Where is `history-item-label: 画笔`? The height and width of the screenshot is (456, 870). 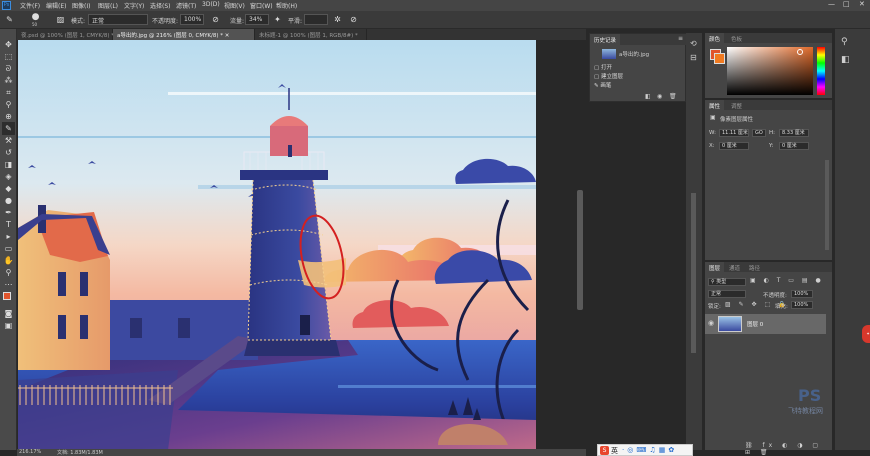
history-item-label: 画笔 is located at coordinates (606, 86).